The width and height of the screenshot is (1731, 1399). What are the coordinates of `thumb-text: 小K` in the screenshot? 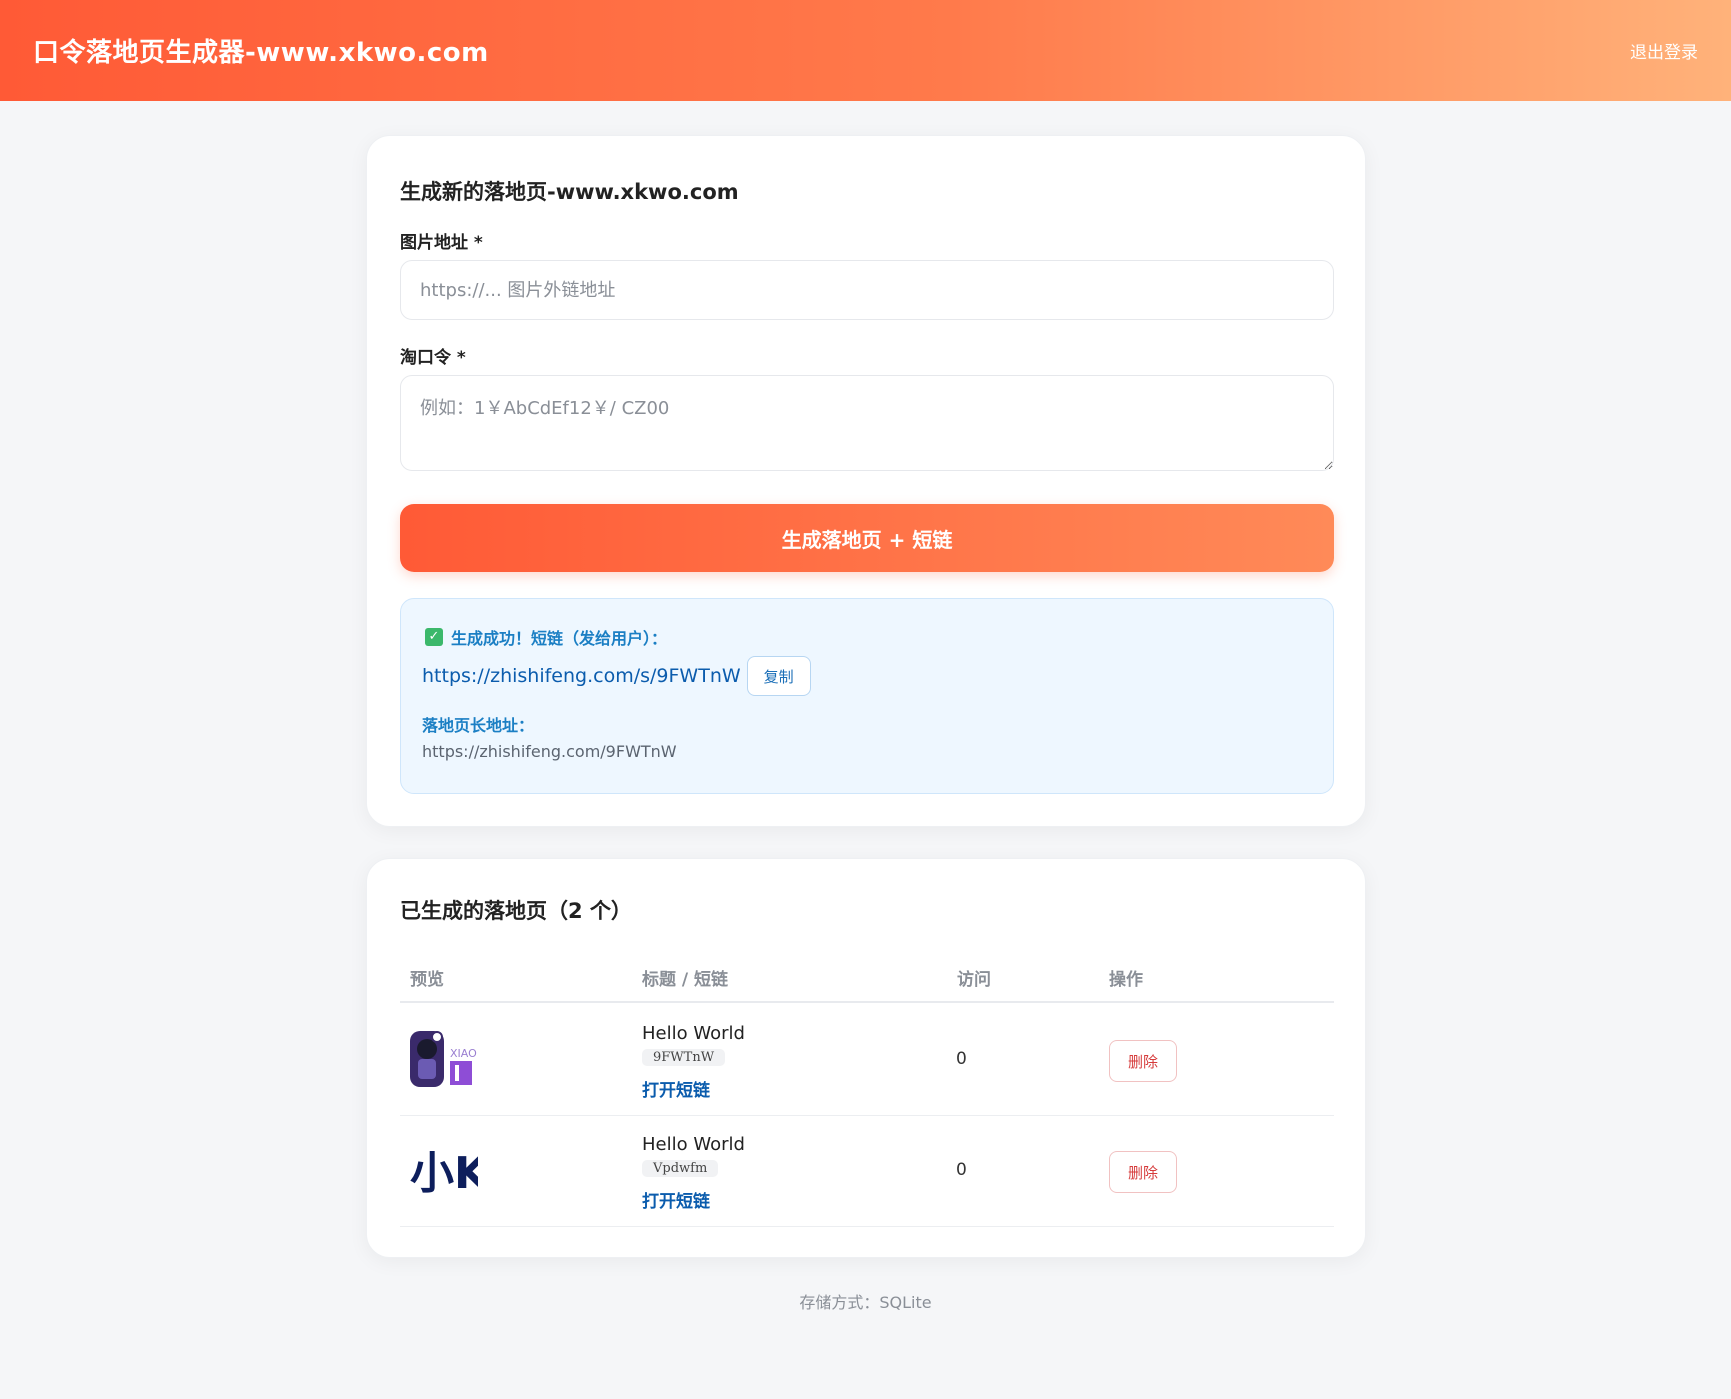 It's located at (444, 1173).